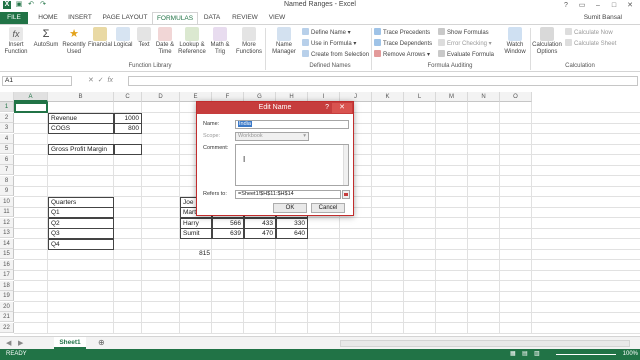 Image resolution: width=640 pixels, height=360 pixels. What do you see at coordinates (91, 80) in the screenshot?
I see `cancel-entry-icon: ✕` at bounding box center [91, 80].